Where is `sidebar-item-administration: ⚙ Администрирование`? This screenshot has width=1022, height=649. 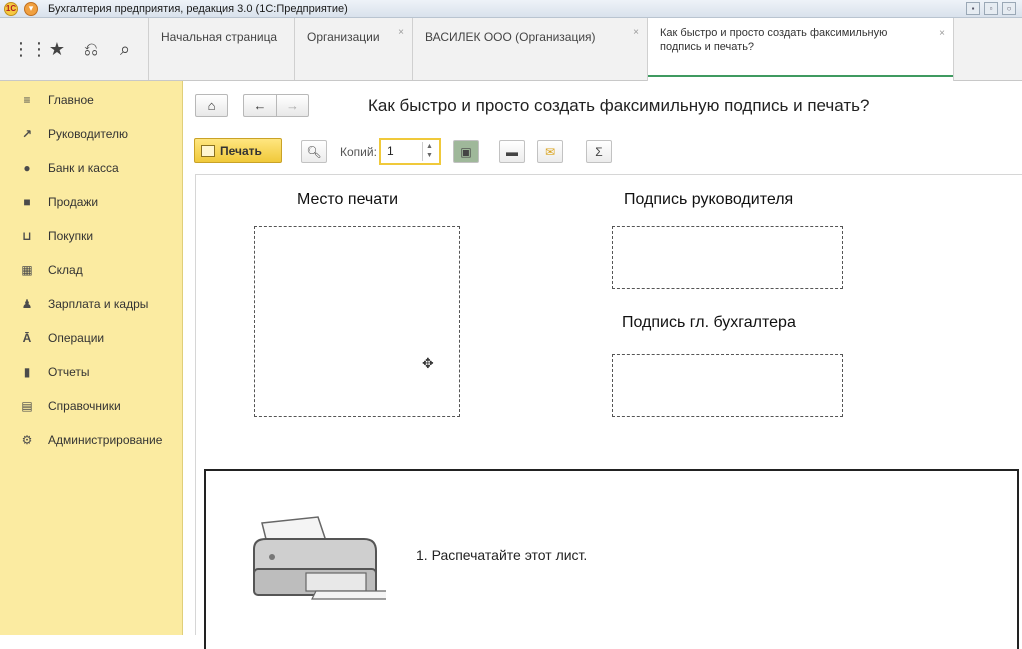 sidebar-item-administration: ⚙ Администрирование is located at coordinates (91, 440).